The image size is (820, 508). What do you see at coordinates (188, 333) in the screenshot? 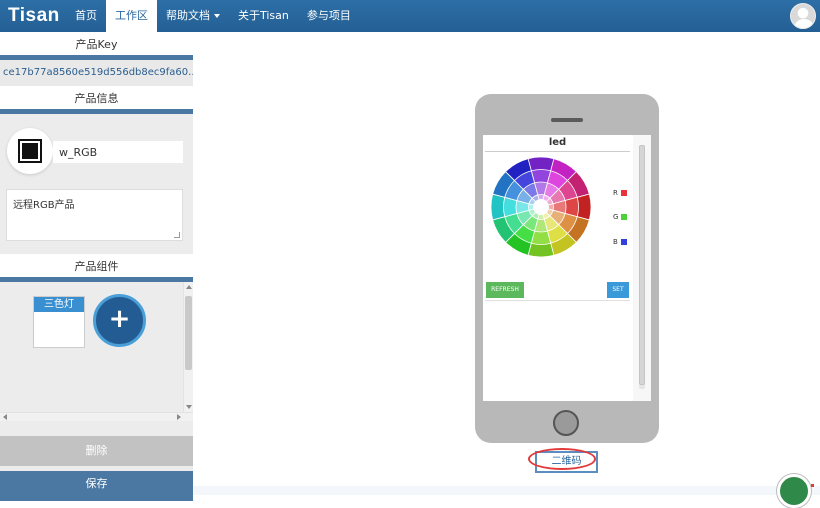
I see `scrollbar-thumb` at bounding box center [188, 333].